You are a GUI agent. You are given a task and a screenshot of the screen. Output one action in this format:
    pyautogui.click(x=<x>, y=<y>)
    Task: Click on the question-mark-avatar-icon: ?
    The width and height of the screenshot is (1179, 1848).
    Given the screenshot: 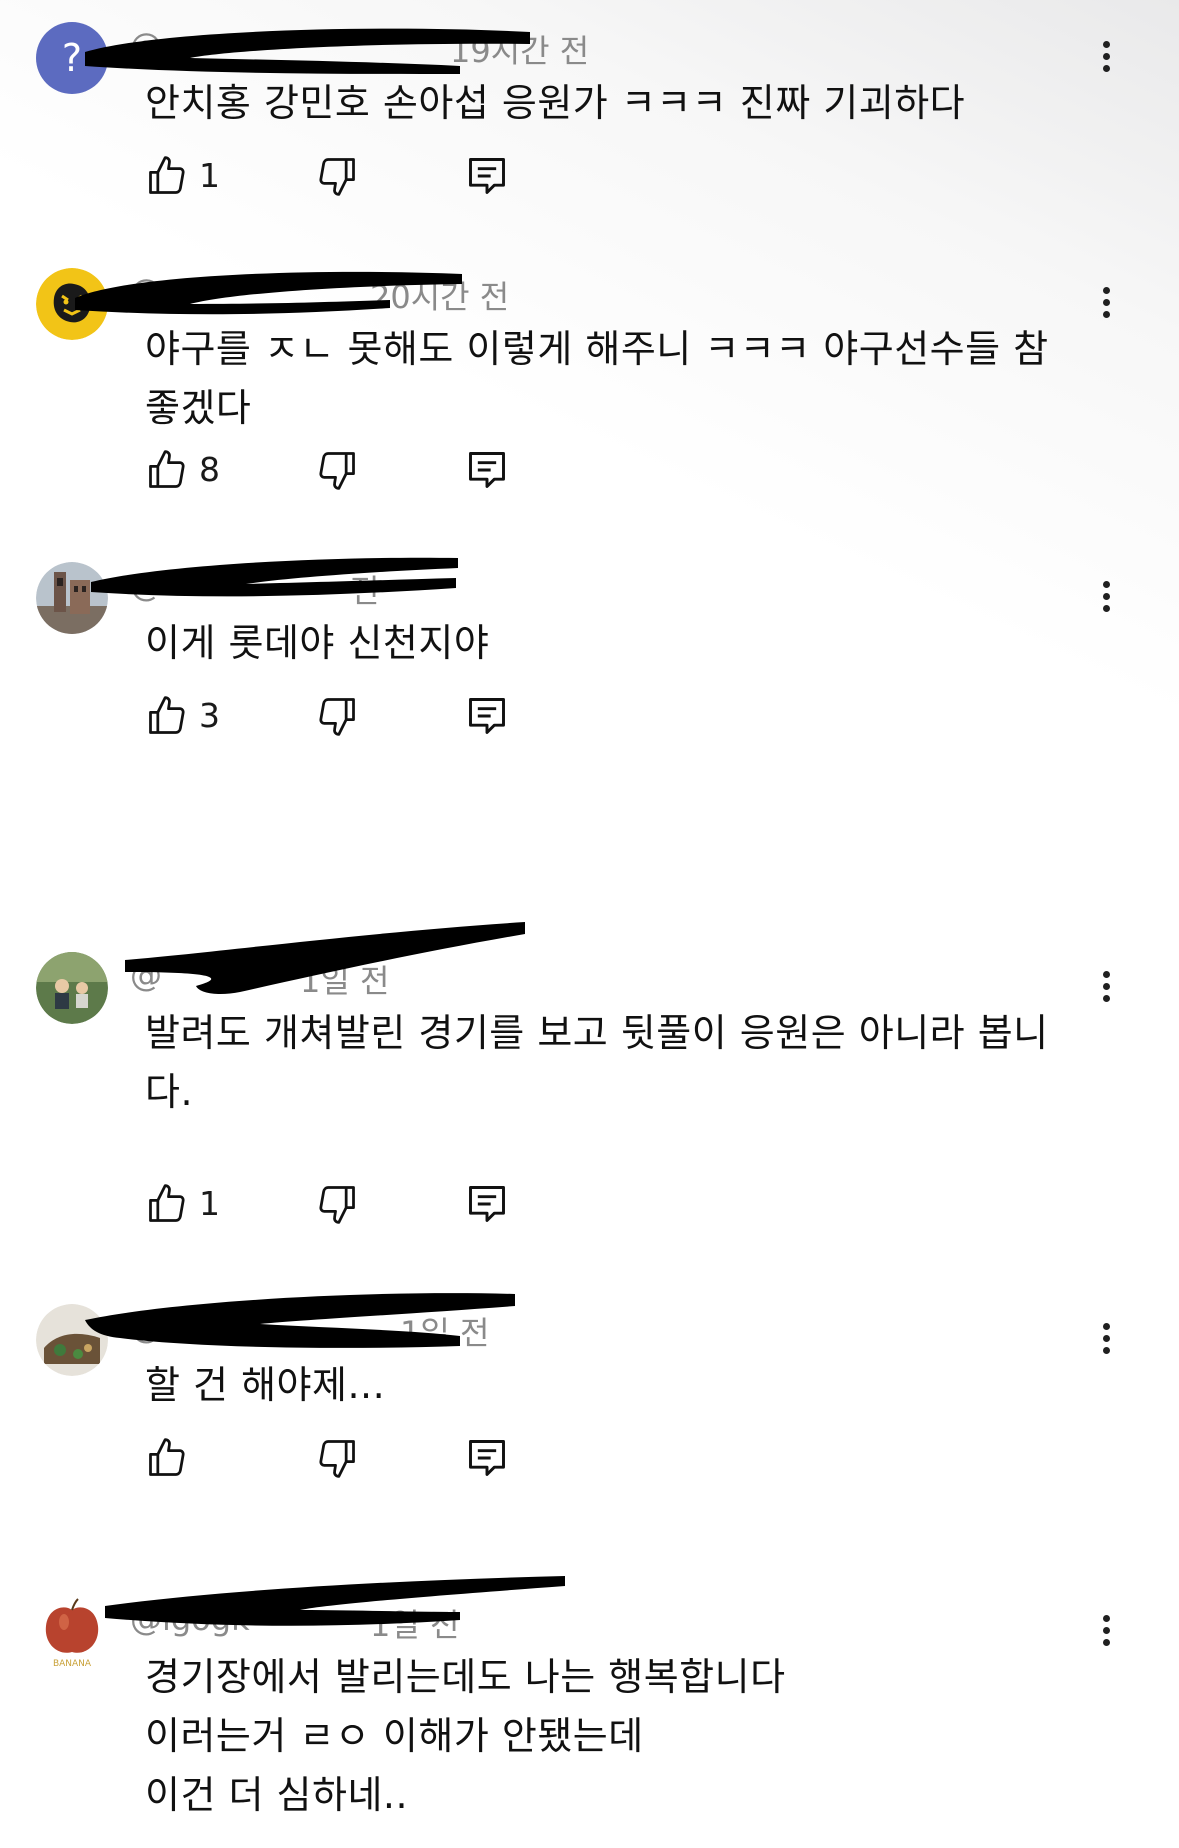 What is the action you would take?
    pyautogui.click(x=72, y=58)
    